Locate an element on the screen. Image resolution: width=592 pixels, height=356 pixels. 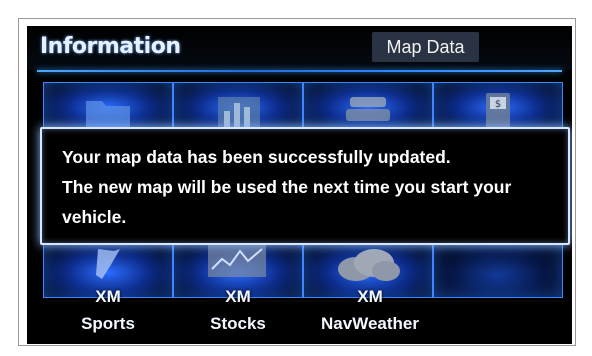
tile-empty is located at coordinates (498, 270).